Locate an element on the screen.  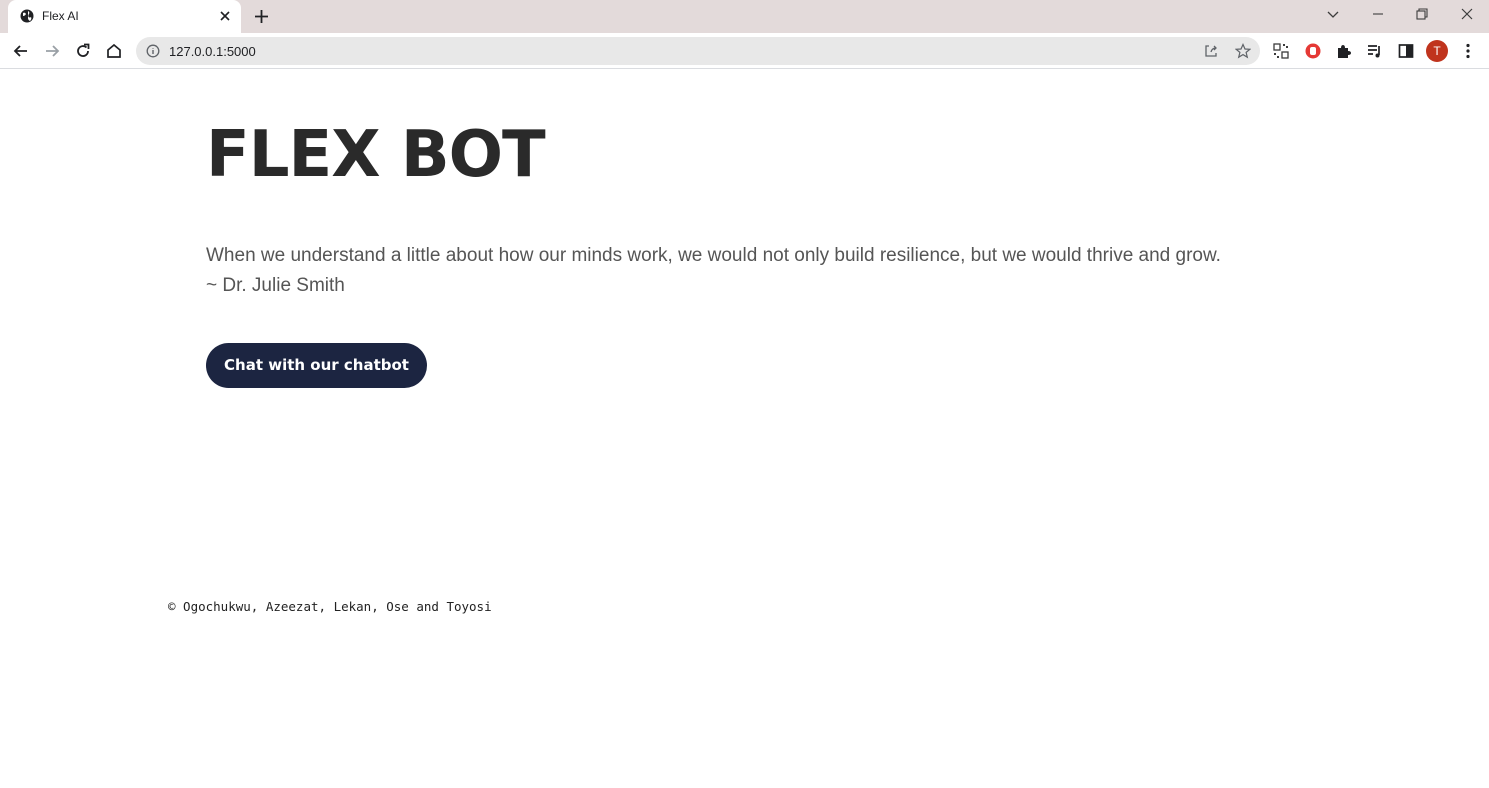
tab-title: Flex AI is located at coordinates (60, 16).